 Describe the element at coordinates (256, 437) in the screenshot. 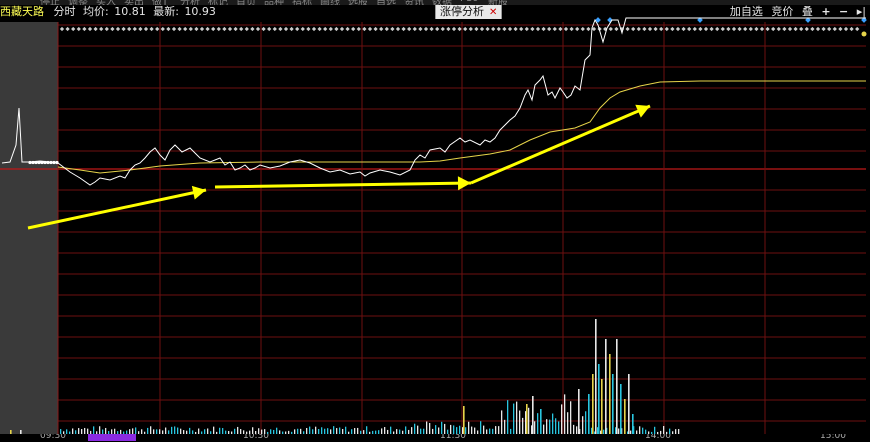

I see `time-label: 10:30` at that location.